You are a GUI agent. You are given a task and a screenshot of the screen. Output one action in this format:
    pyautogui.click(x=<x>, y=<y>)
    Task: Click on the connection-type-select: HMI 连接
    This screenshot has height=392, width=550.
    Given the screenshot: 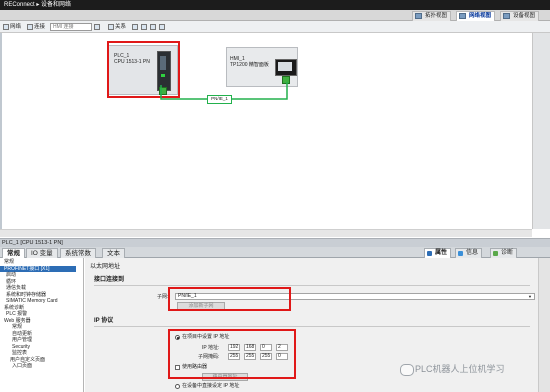 What is the action you would take?
    pyautogui.click(x=71, y=27)
    